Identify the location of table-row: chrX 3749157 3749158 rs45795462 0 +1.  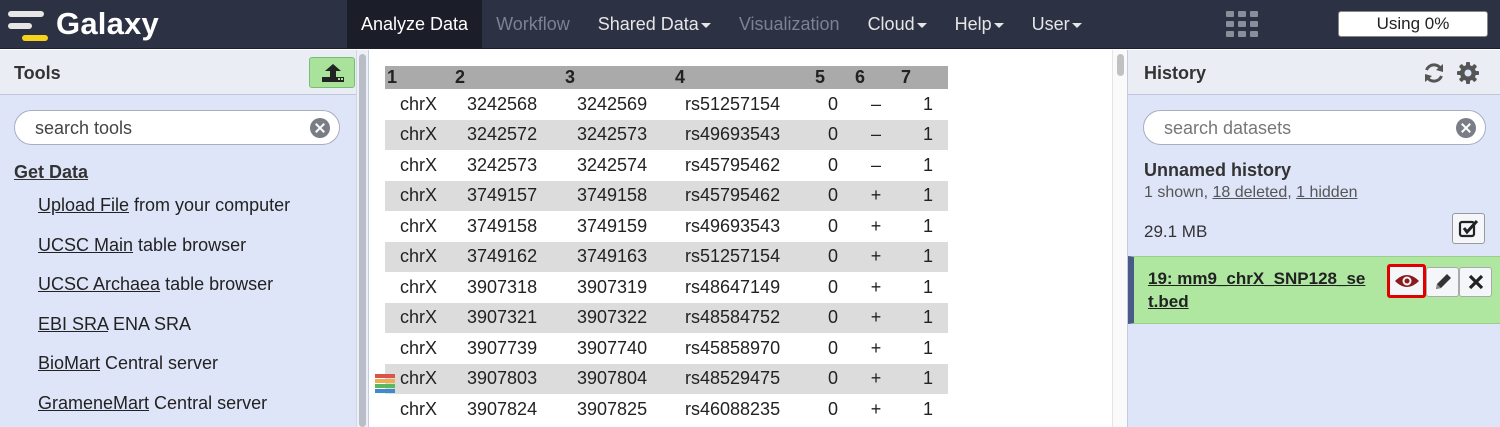
(666, 195).